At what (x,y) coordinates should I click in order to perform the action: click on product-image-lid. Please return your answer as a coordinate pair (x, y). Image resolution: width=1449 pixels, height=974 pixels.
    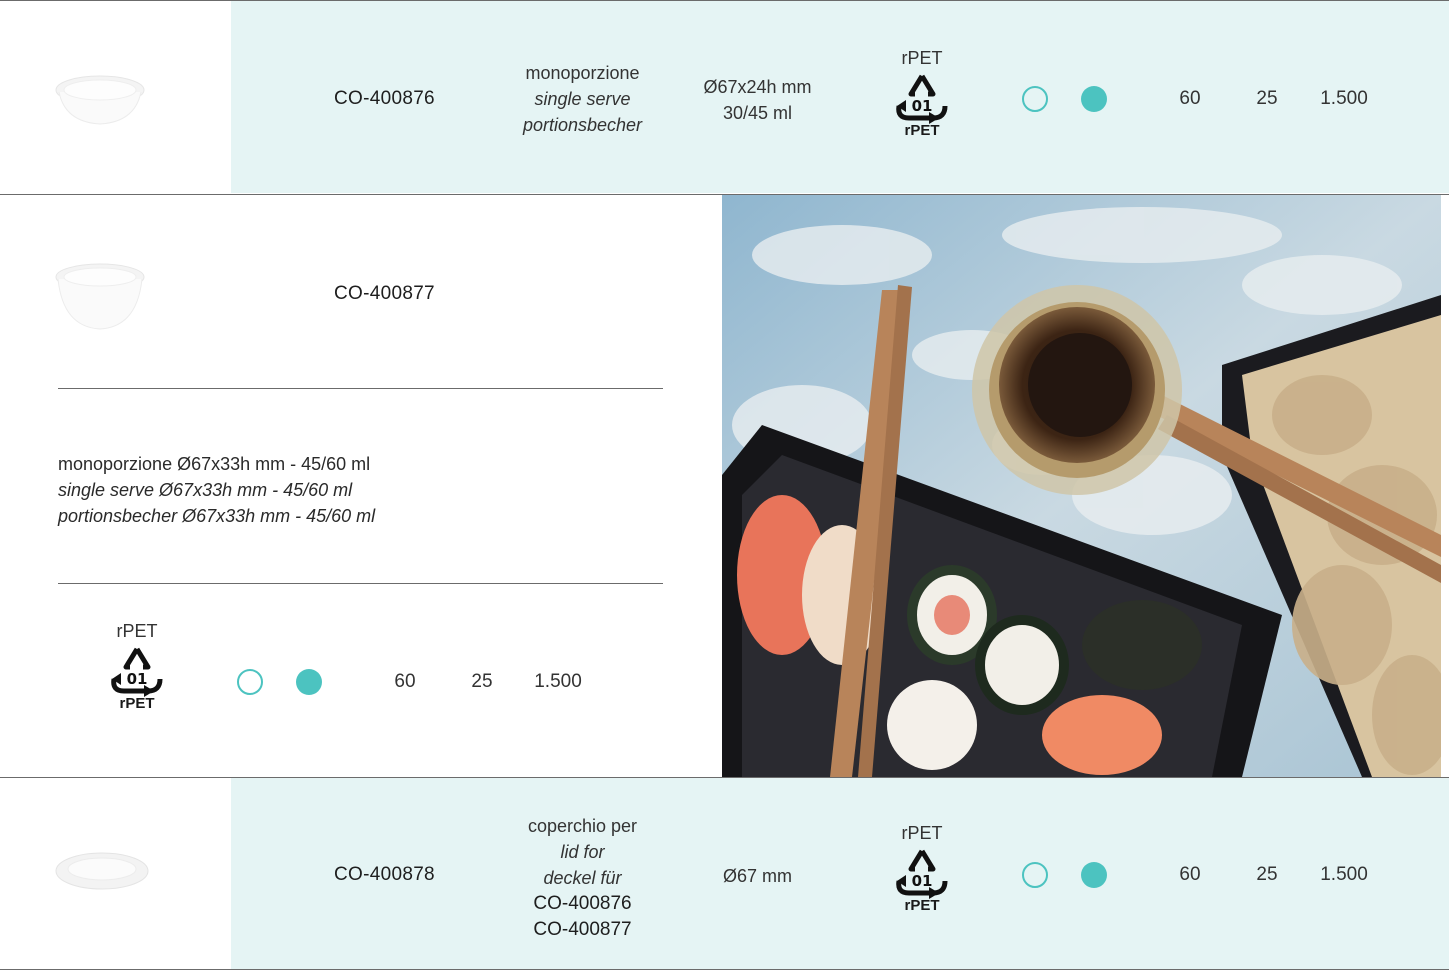
    Looking at the image, I should click on (102, 872).